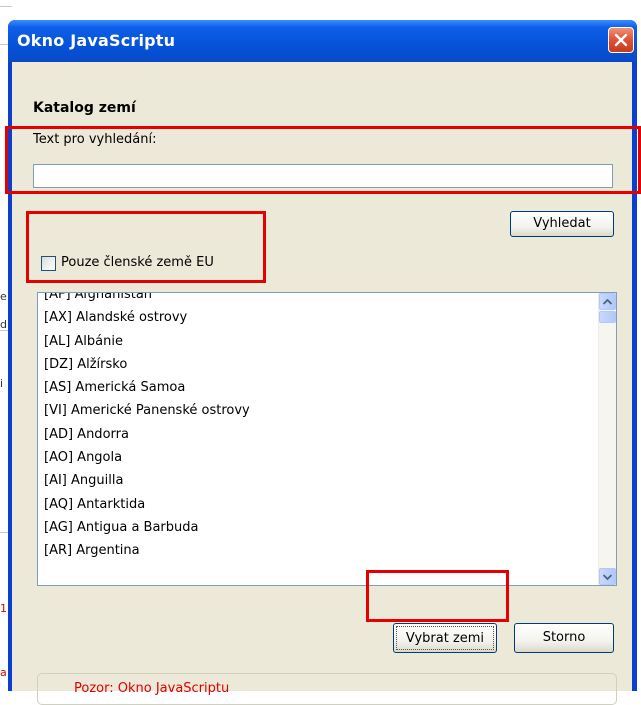 The height and width of the screenshot is (705, 641). I want to click on background-text: 1, so click(3, 608).